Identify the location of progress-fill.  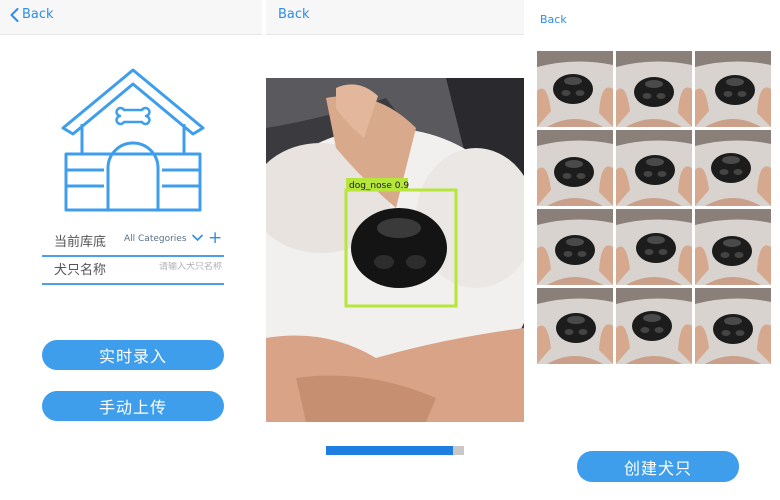
(389, 450).